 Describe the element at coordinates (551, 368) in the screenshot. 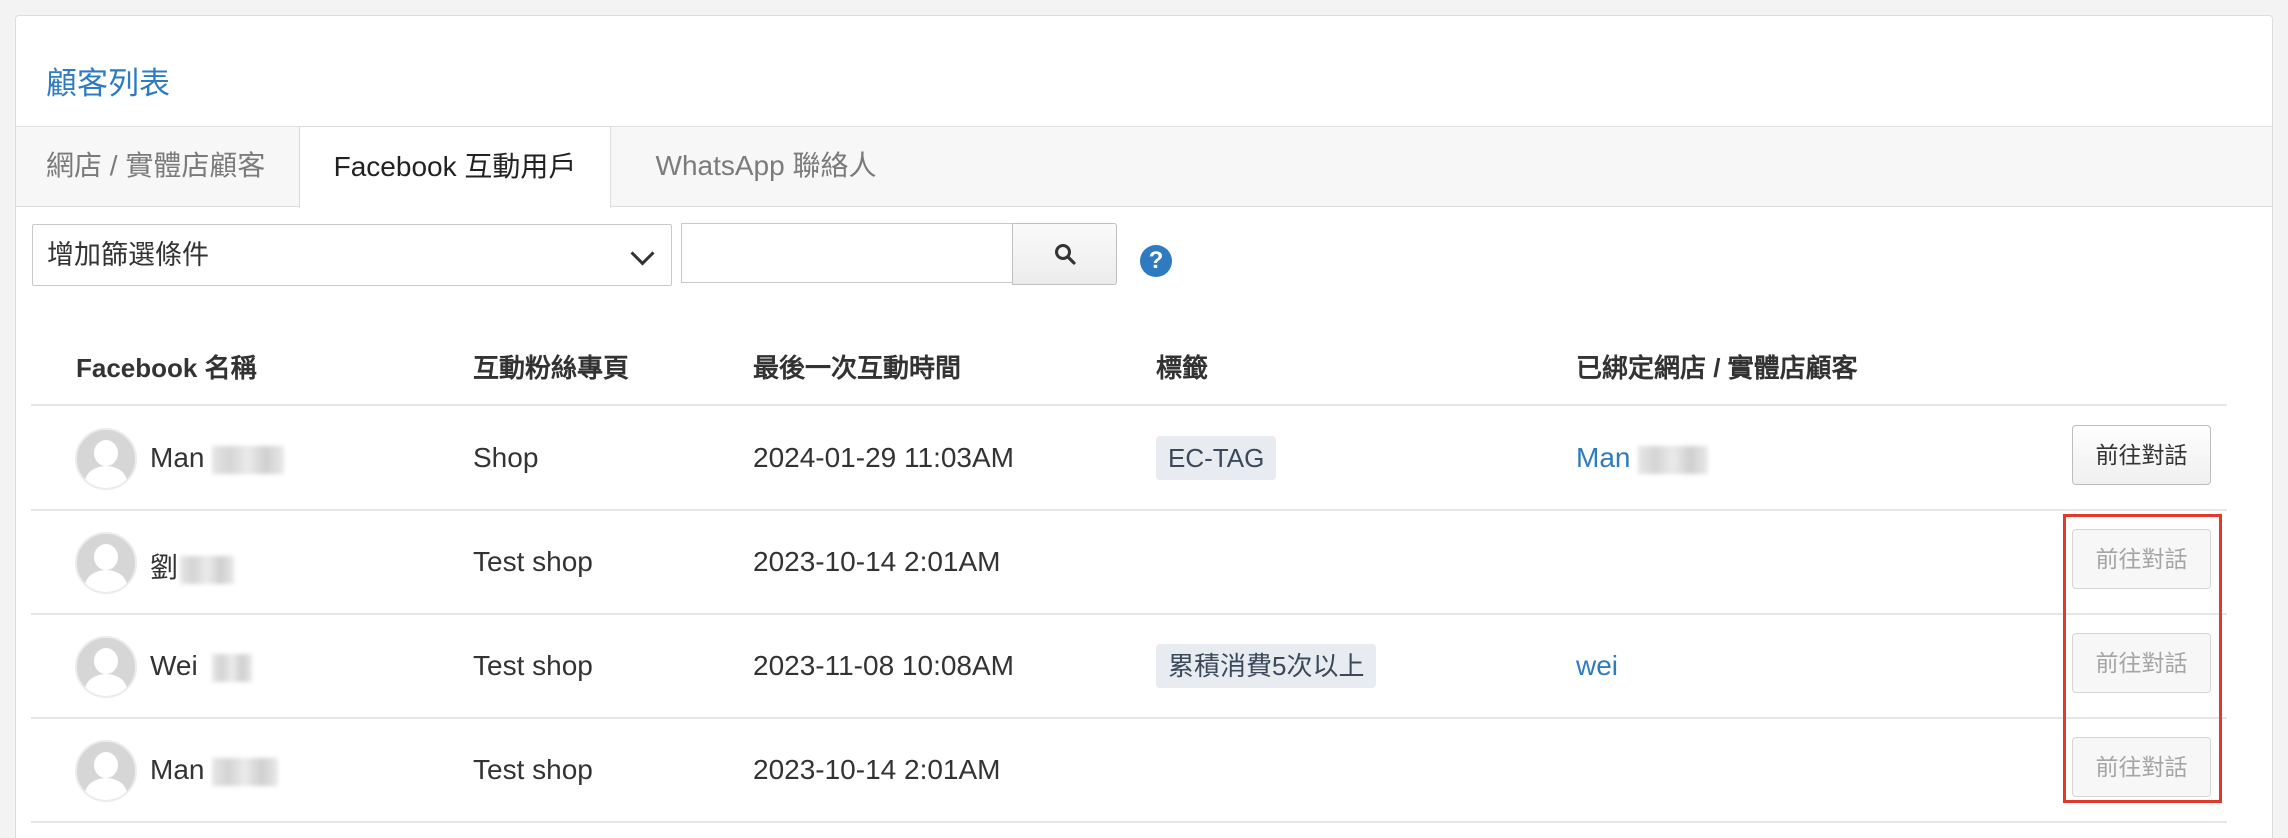

I see `header-fan-page: 互動粉絲專頁` at that location.